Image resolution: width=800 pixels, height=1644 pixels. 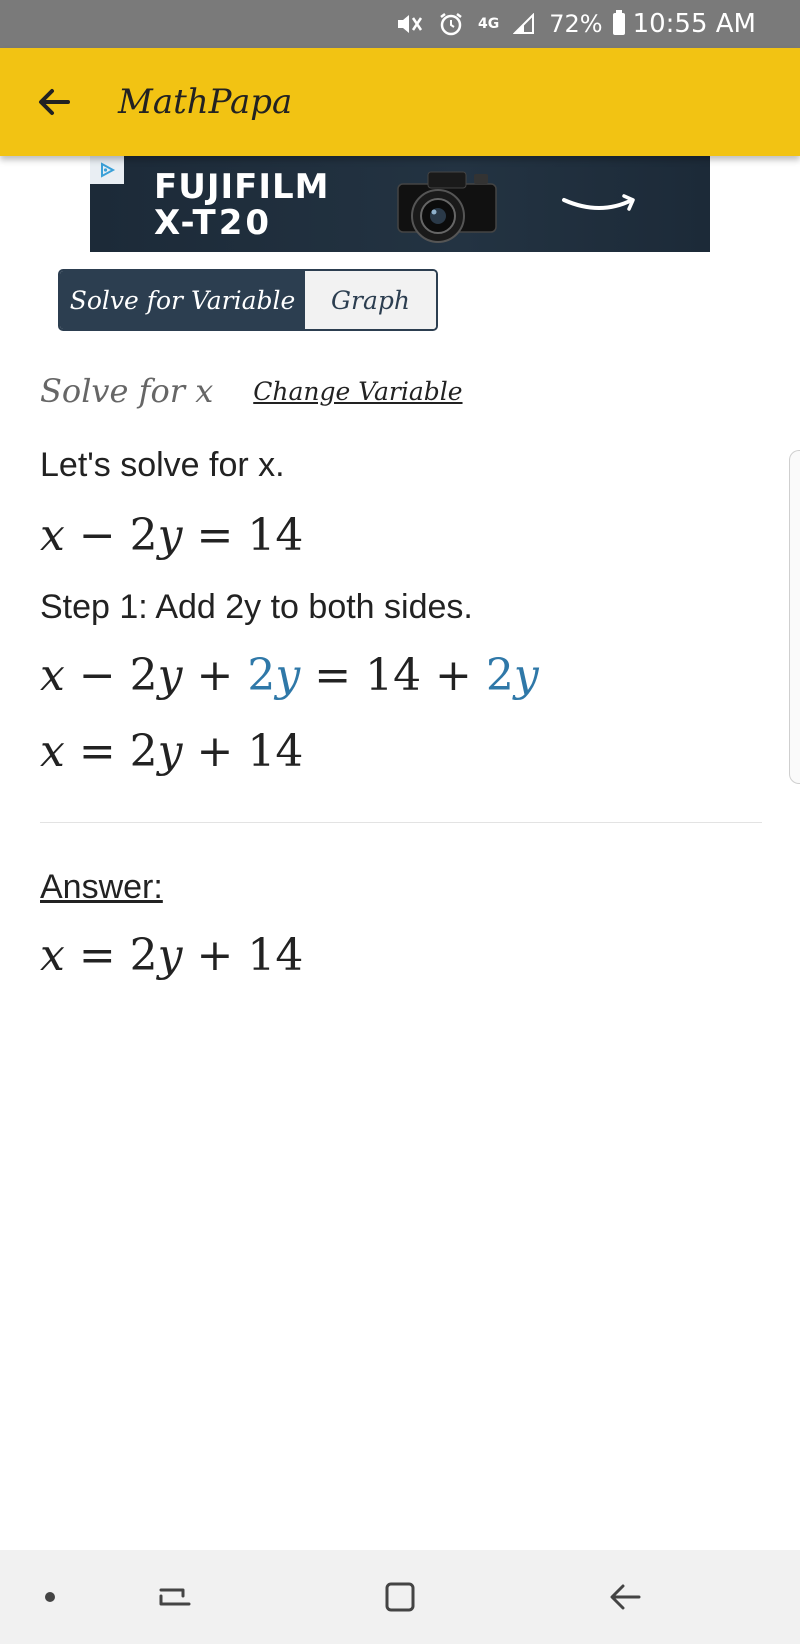 What do you see at coordinates (50, 1597) in the screenshot?
I see `dot-icon` at bounding box center [50, 1597].